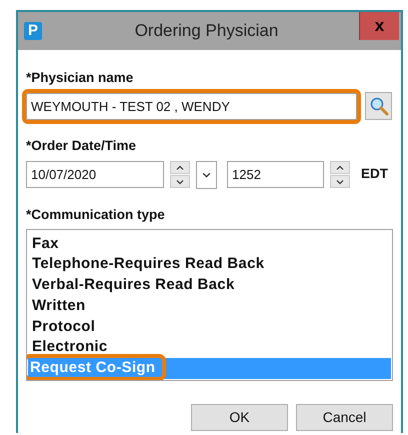 Image resolution: width=408 pixels, height=435 pixels. Describe the element at coordinates (209, 347) in the screenshot. I see `list-item: Electronic` at that location.